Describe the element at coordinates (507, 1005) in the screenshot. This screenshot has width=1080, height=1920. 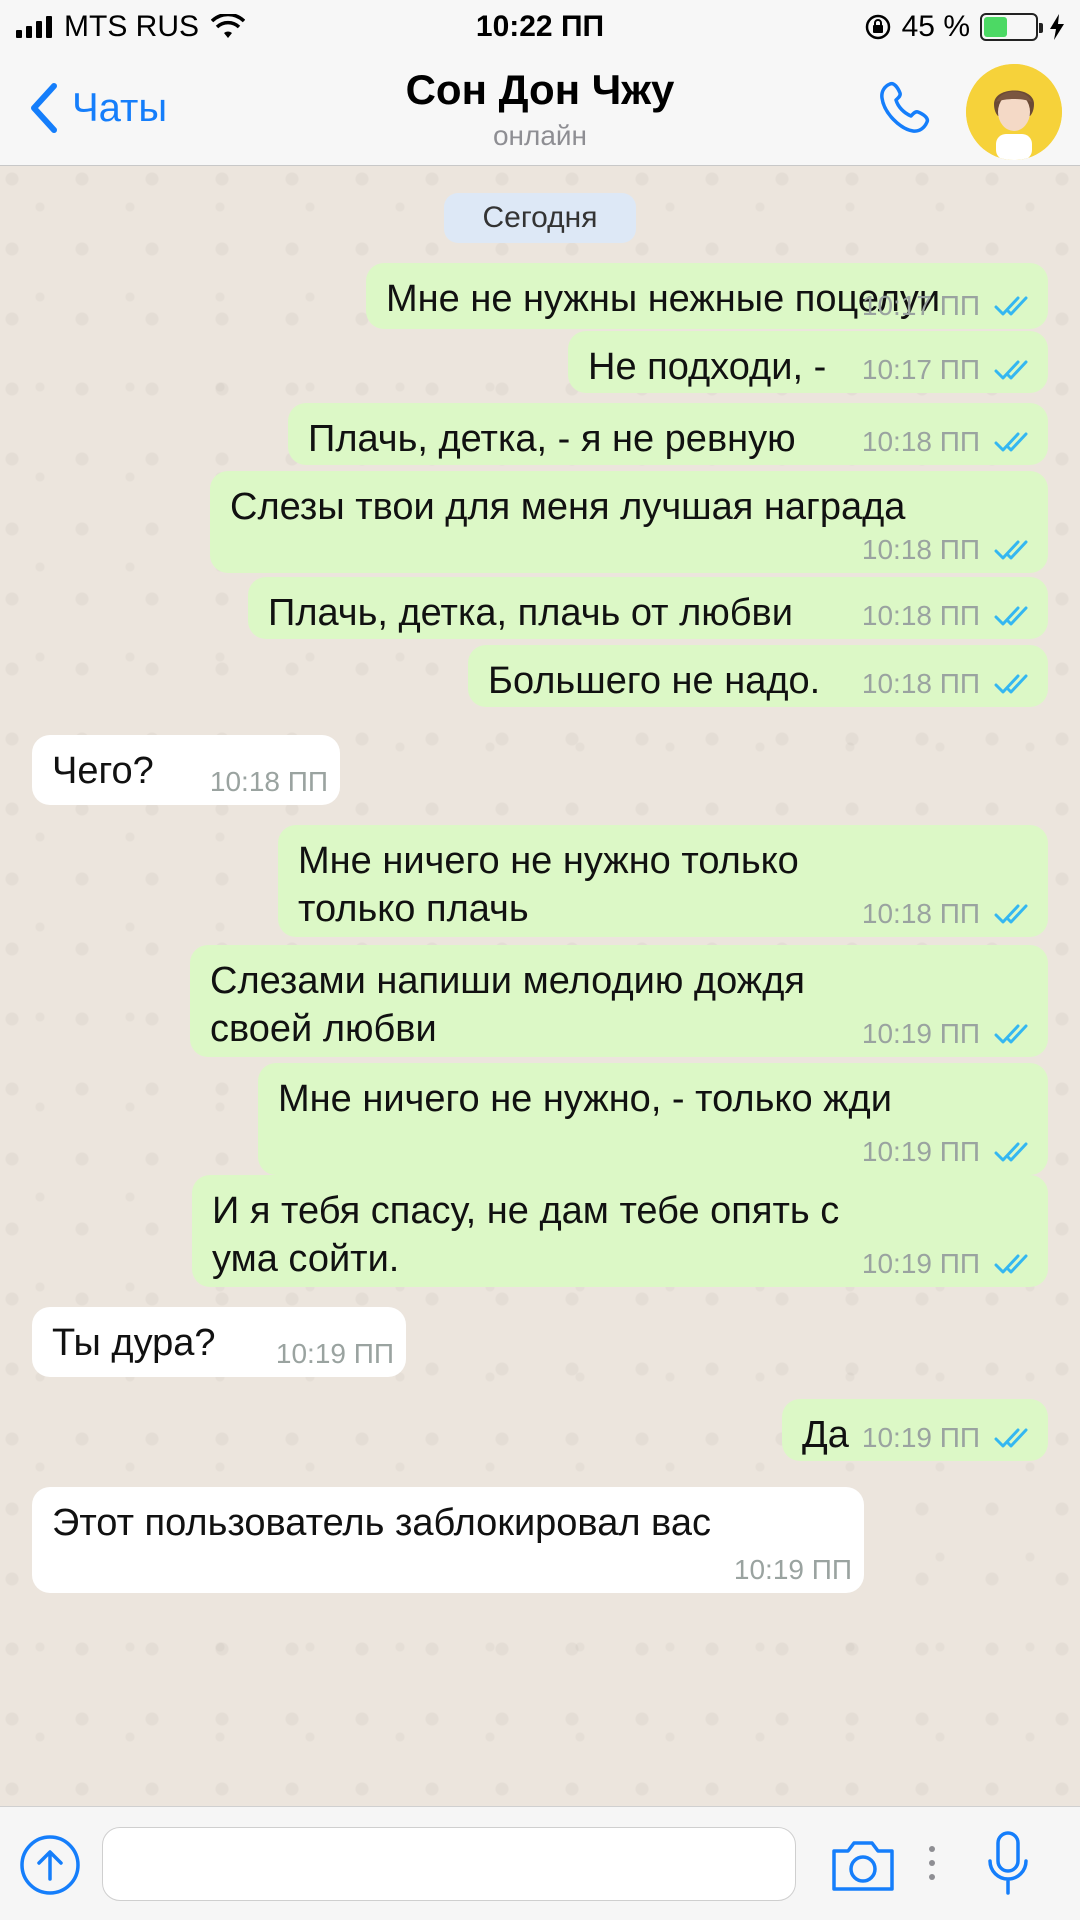
I see `message-text: Слезами напиши мелодию дождя своей любви` at that location.